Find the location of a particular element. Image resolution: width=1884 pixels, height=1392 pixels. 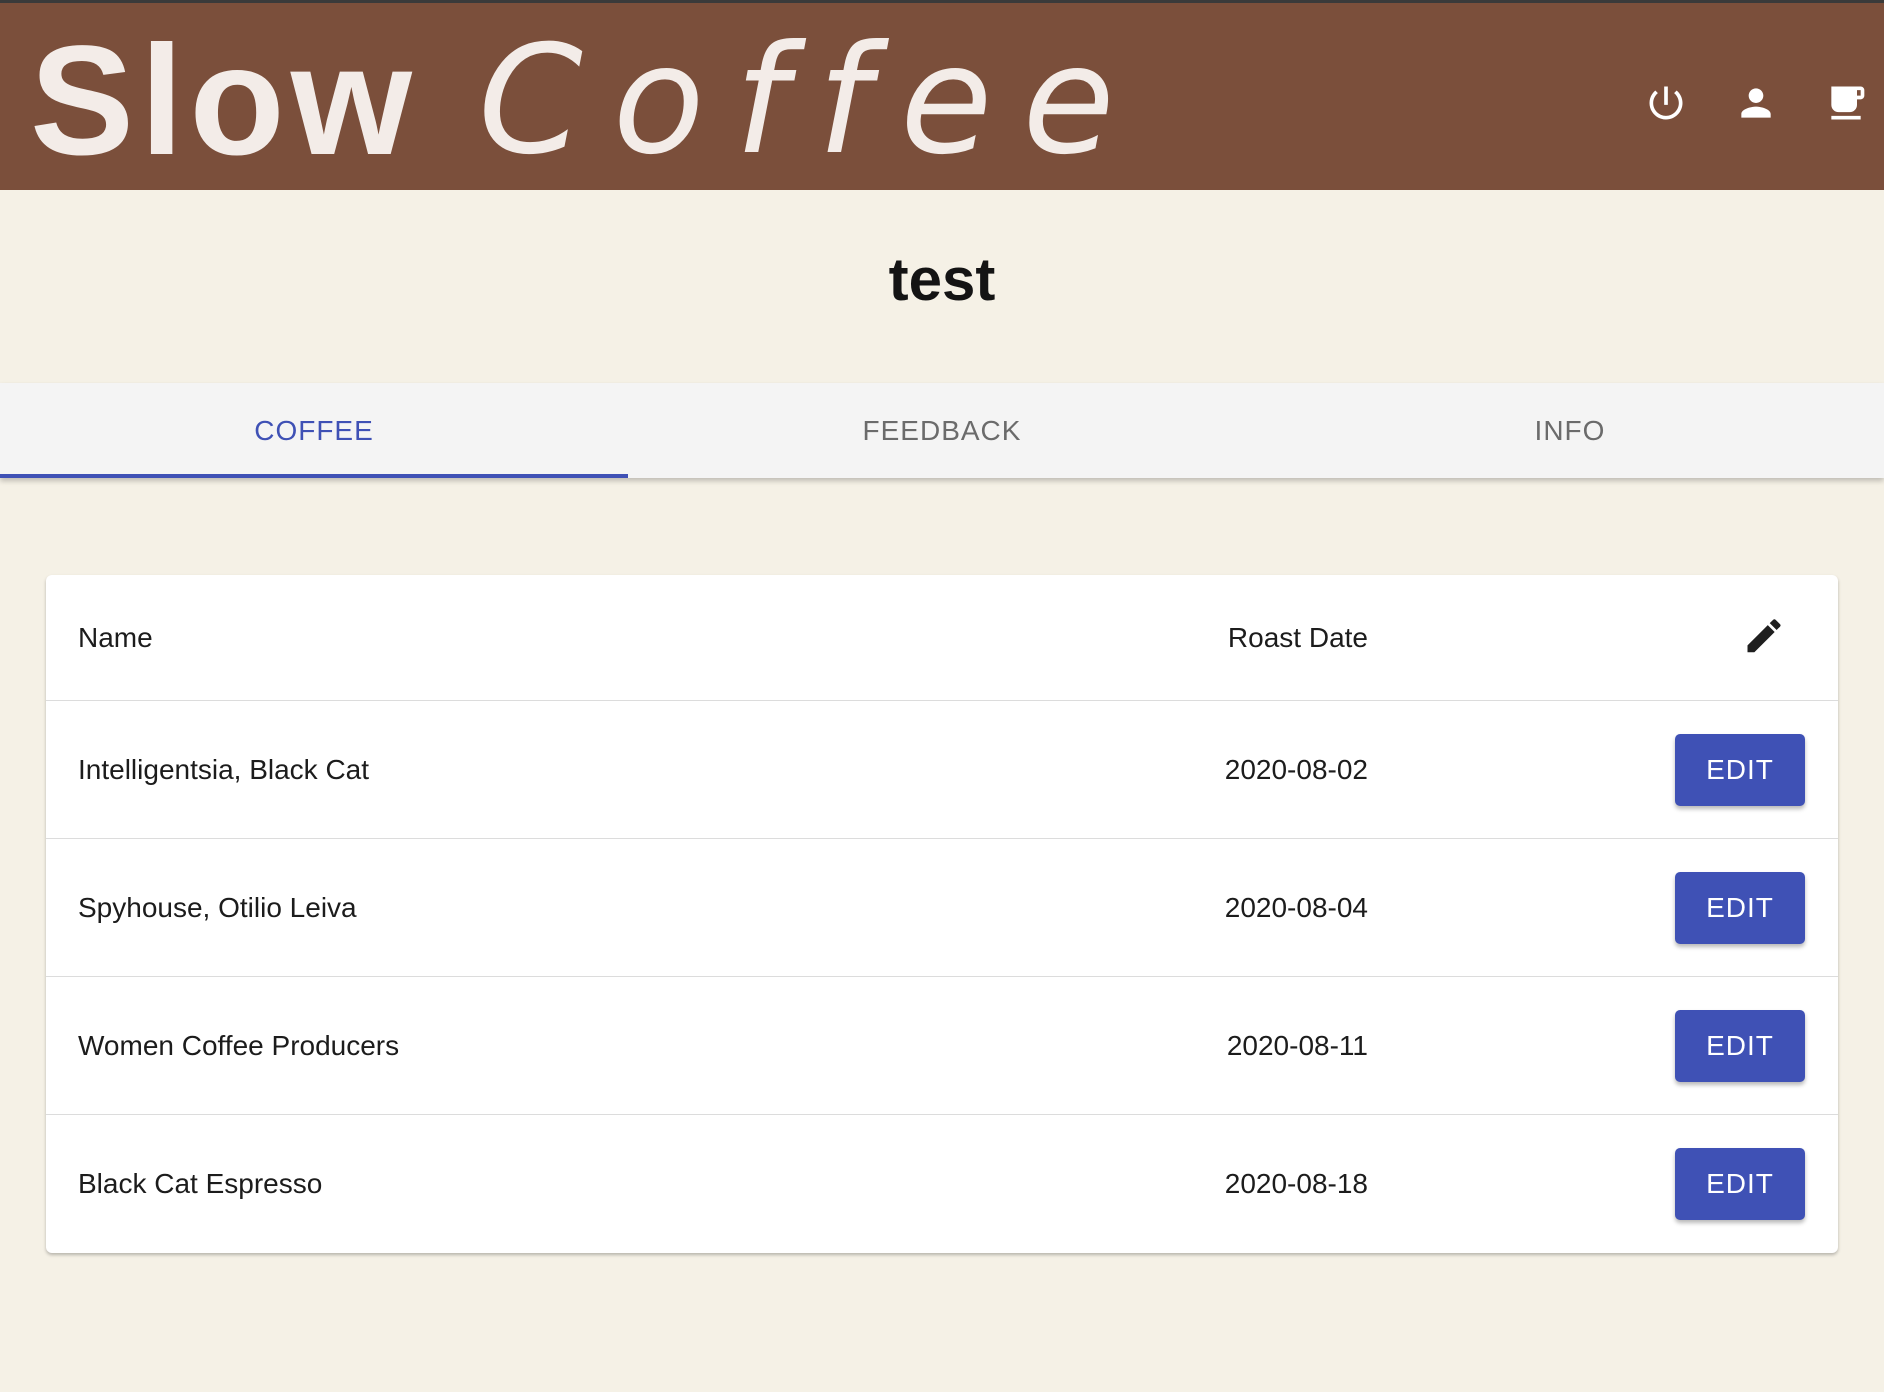

tab-feedback: FEEDBACK is located at coordinates (942, 430).